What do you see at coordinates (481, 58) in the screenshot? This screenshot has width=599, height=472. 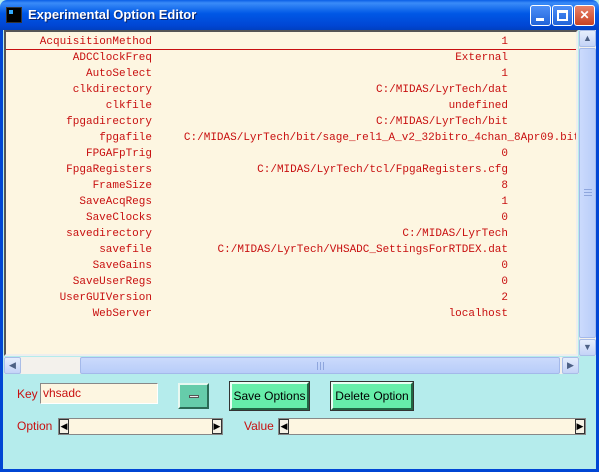 I see `option-value: External` at bounding box center [481, 58].